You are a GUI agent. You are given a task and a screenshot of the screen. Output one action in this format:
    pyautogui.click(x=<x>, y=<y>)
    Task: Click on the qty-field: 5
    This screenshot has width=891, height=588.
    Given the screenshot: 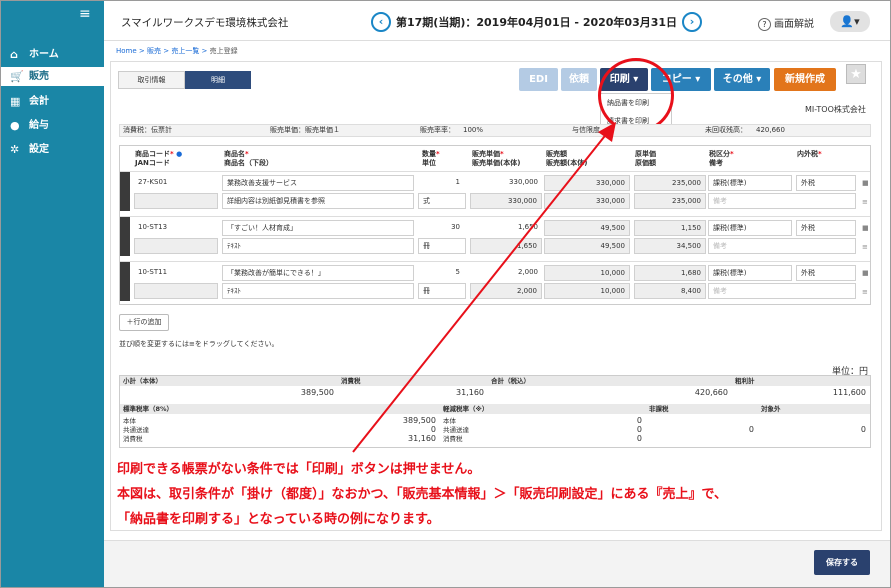 What is the action you would take?
    pyautogui.click(x=441, y=273)
    